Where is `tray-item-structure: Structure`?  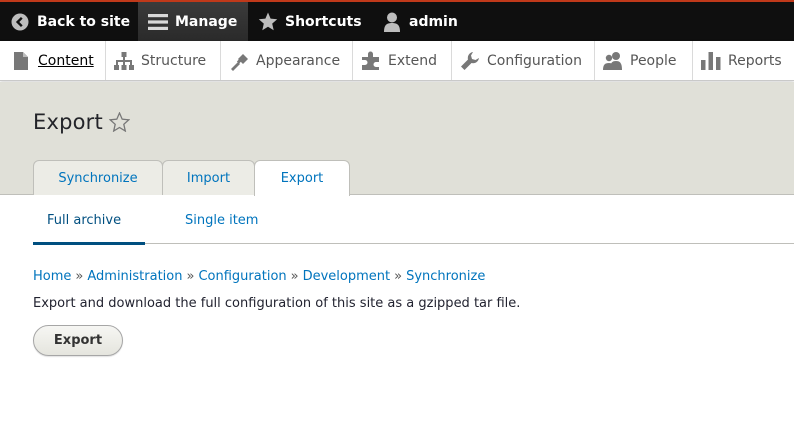
tray-item-structure: Structure is located at coordinates (163, 60).